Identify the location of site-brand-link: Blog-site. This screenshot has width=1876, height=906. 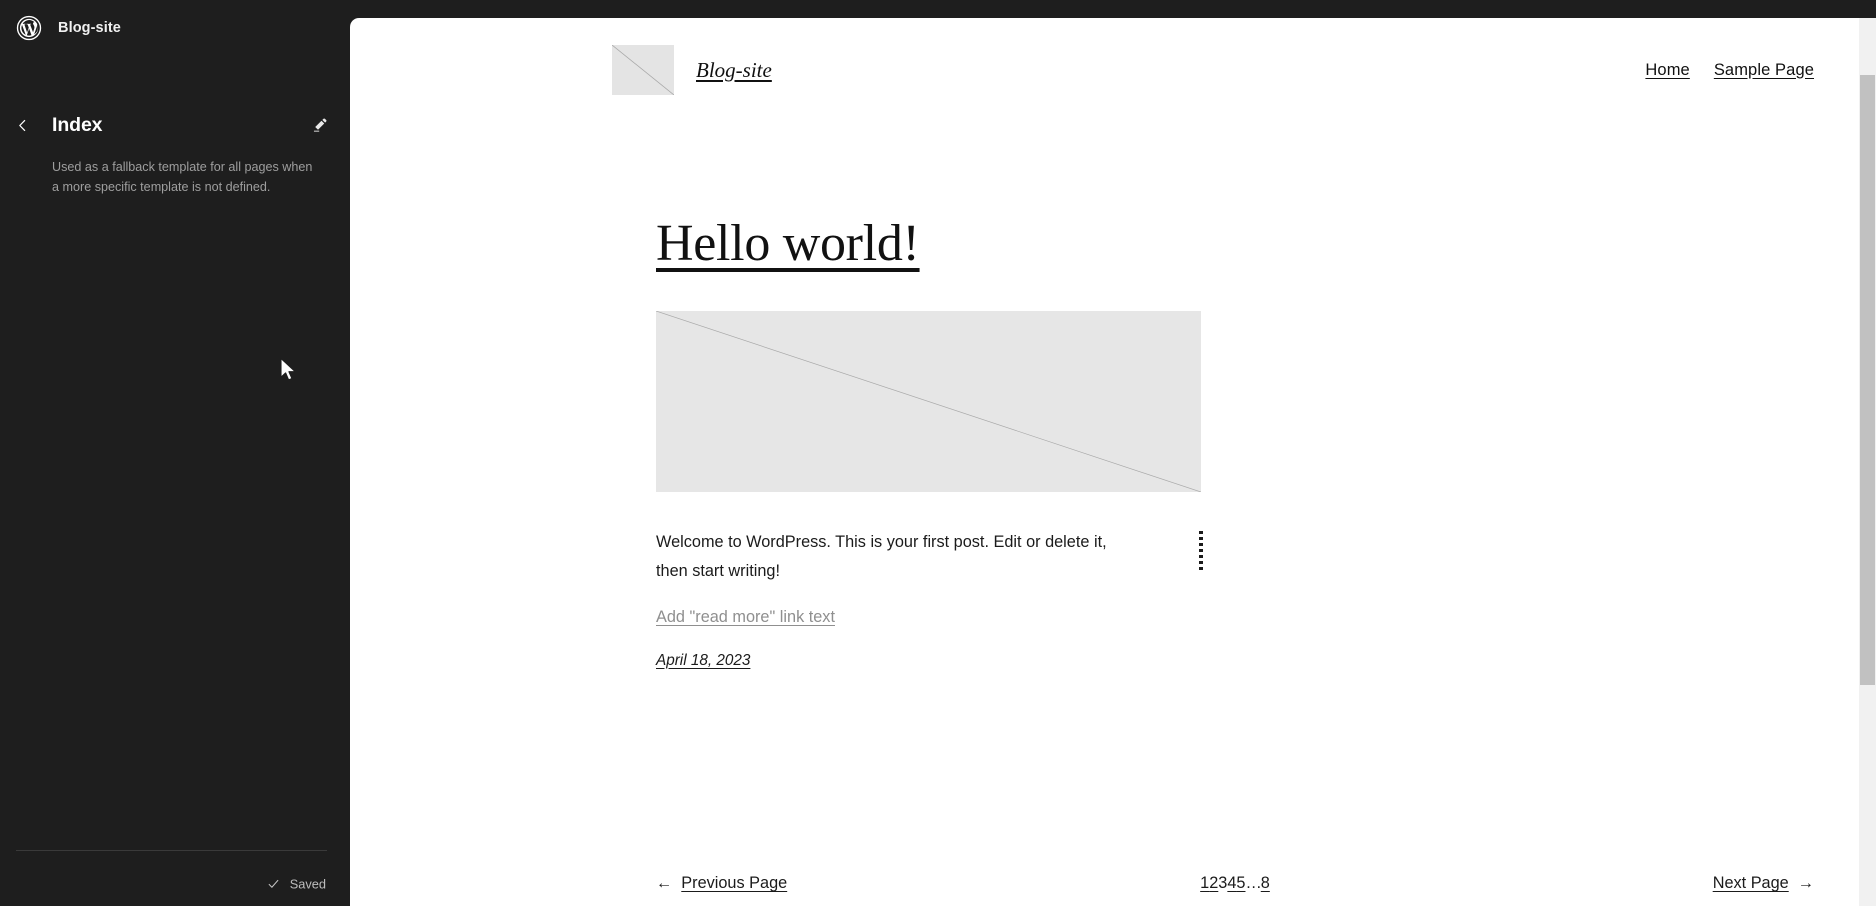
(734, 70).